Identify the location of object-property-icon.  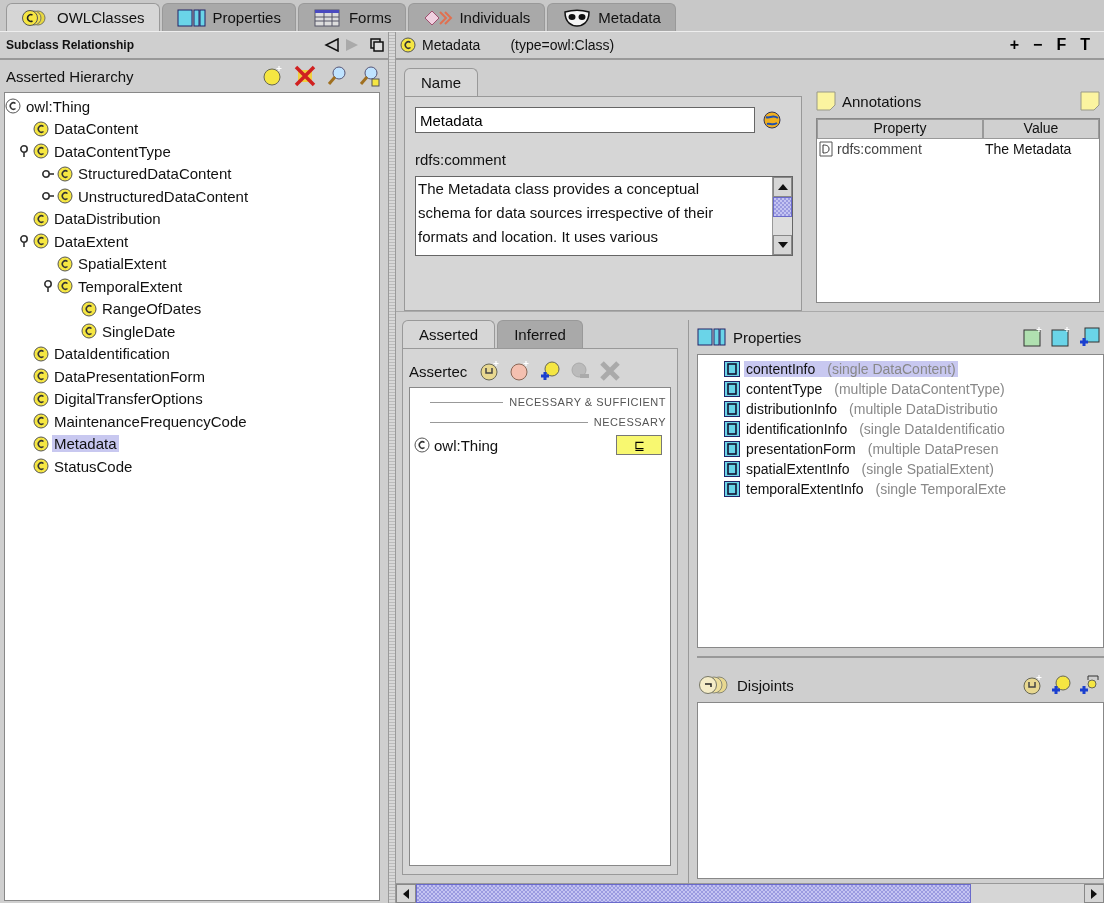
(1061, 337).